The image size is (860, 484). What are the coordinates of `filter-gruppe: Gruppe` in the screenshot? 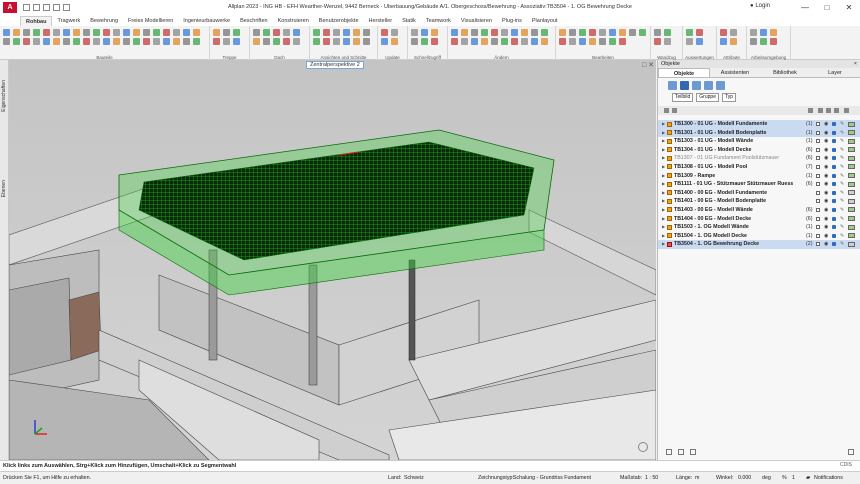 It's located at (707, 97).